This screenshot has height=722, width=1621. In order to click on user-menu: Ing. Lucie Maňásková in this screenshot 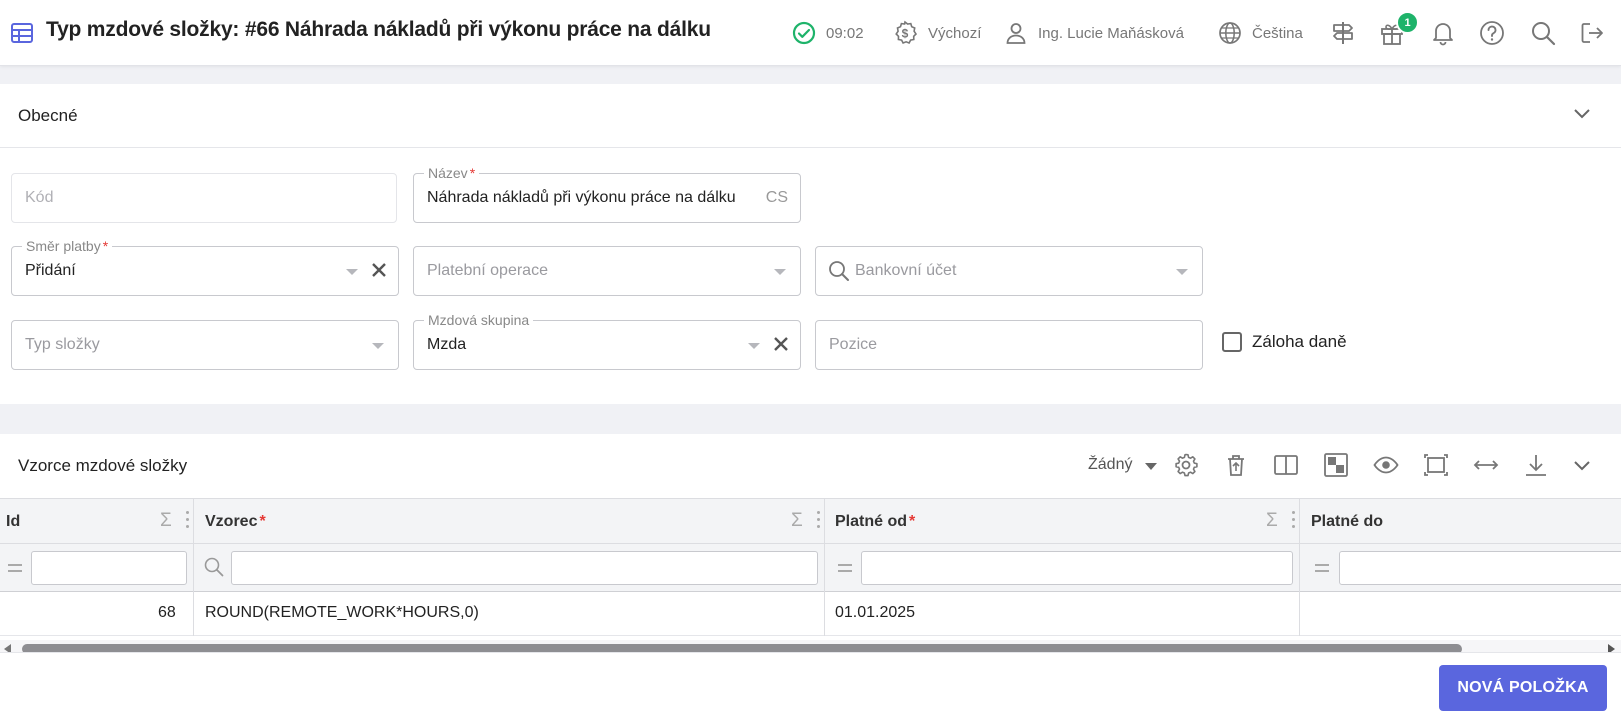, I will do `click(1094, 33)`.